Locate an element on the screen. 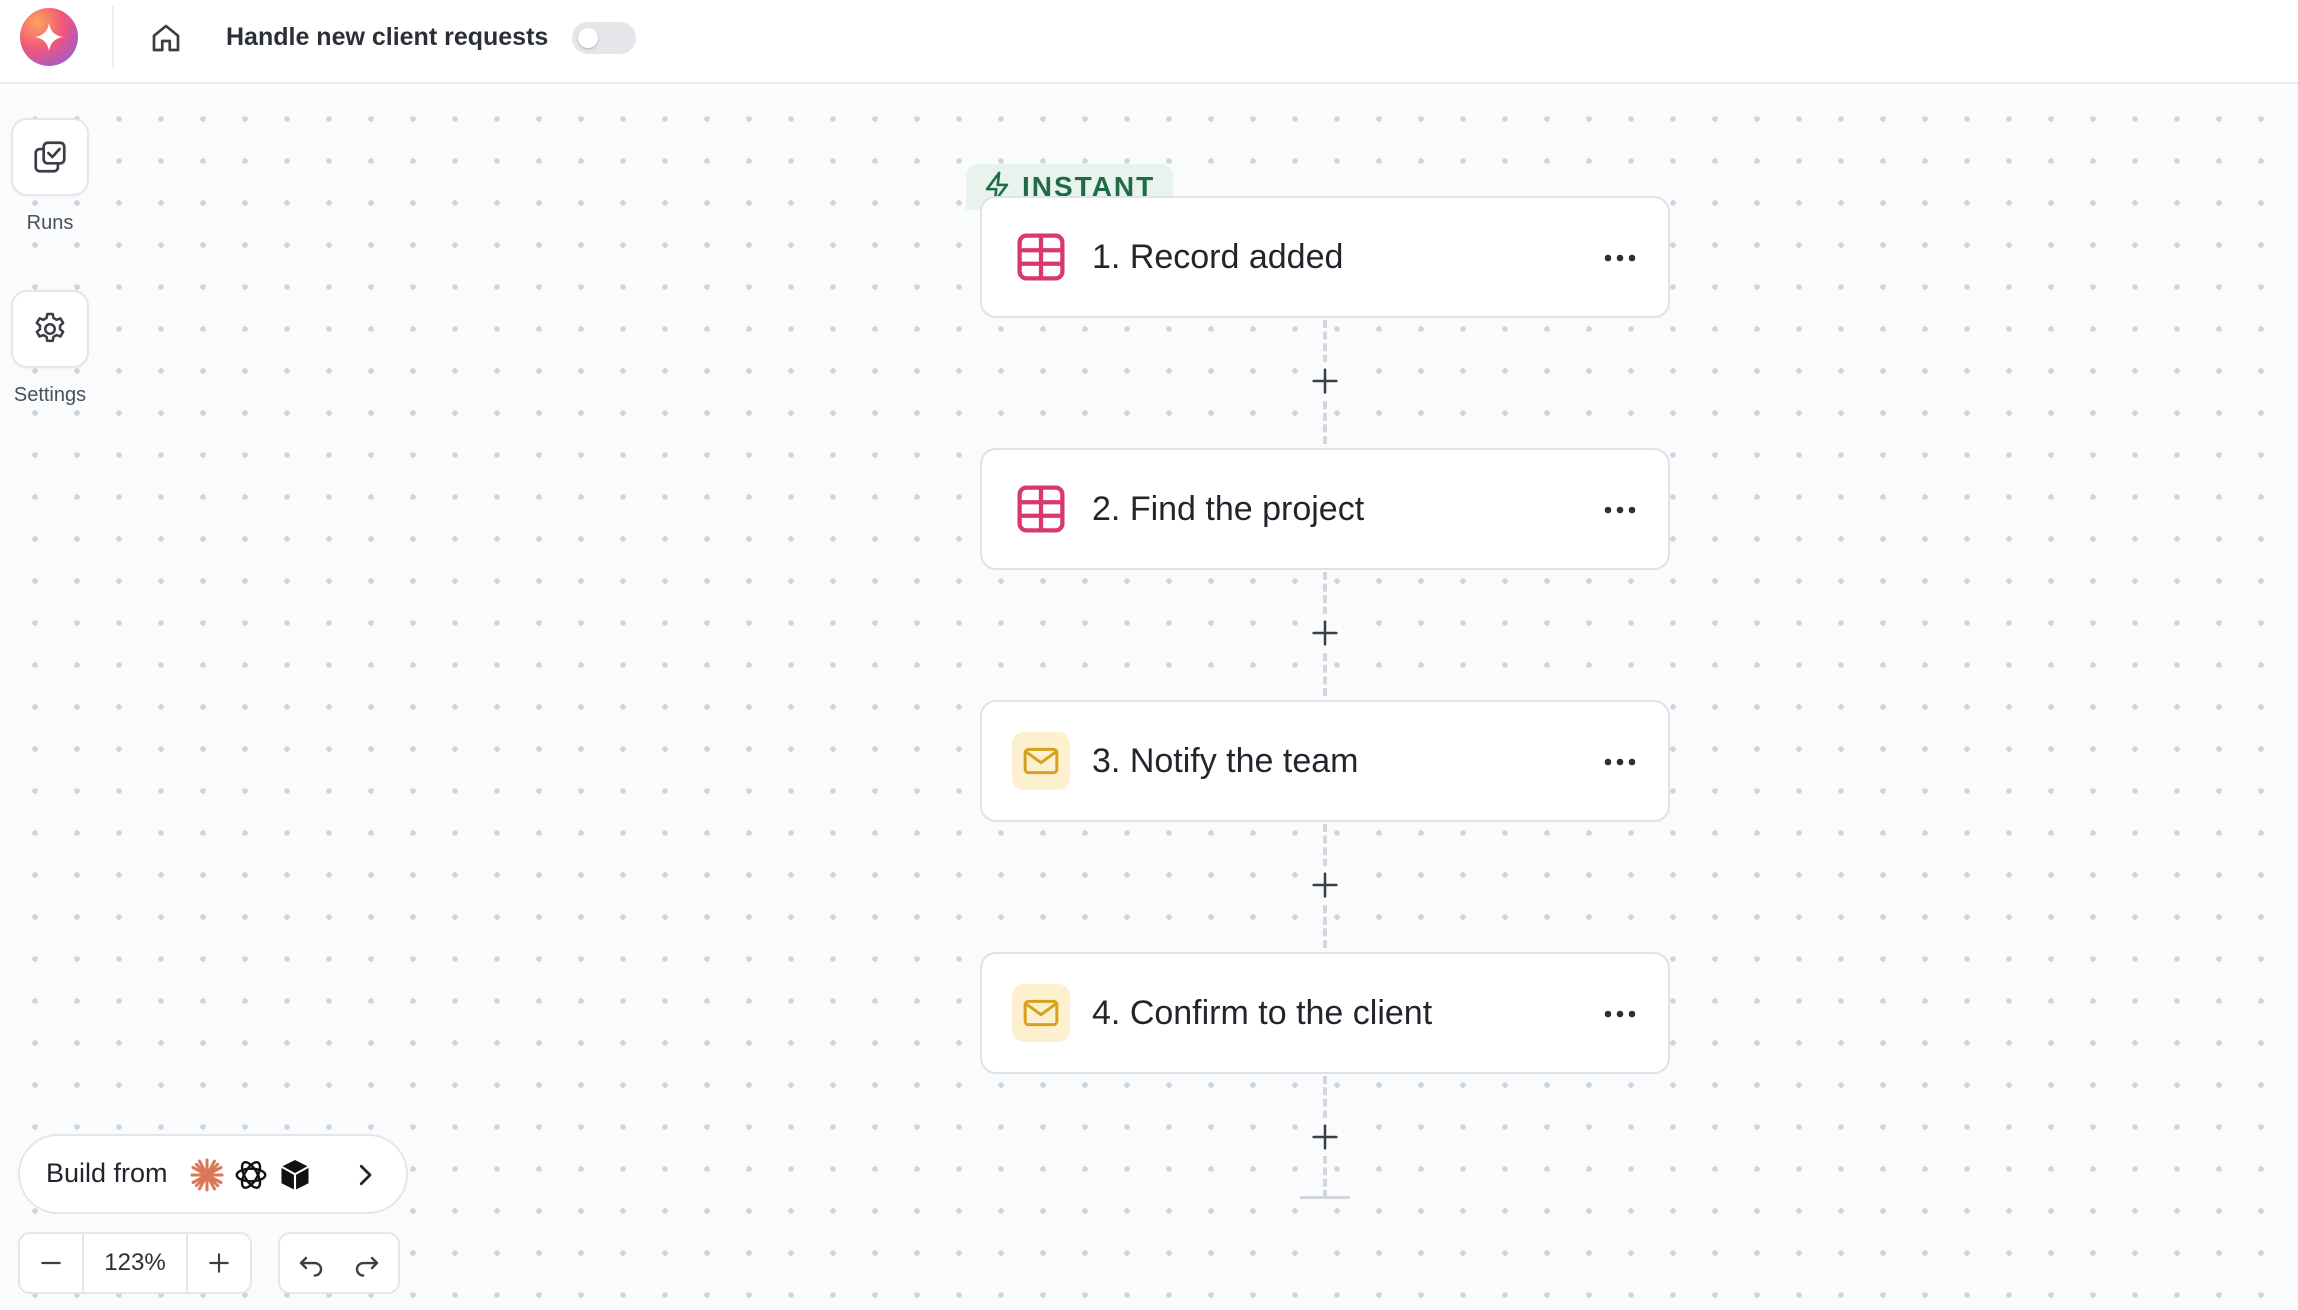 The width and height of the screenshot is (2298, 1310). zoom-in-button is located at coordinates (218, 1263).